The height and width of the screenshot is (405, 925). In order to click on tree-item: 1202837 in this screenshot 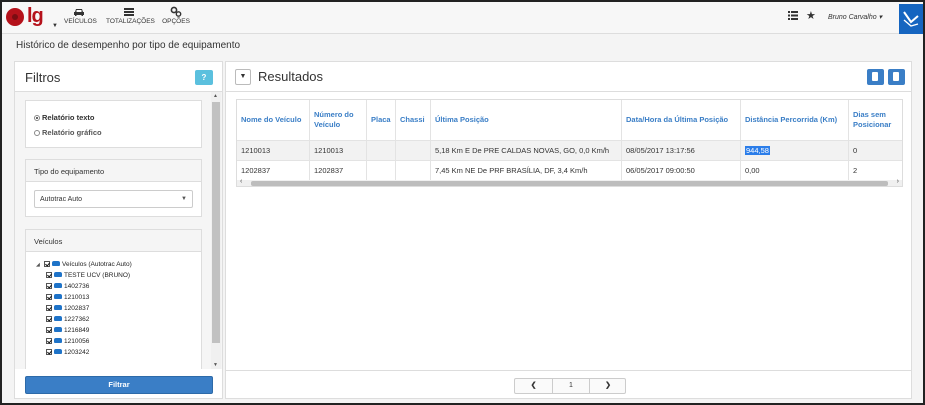, I will do `click(67, 310)`.